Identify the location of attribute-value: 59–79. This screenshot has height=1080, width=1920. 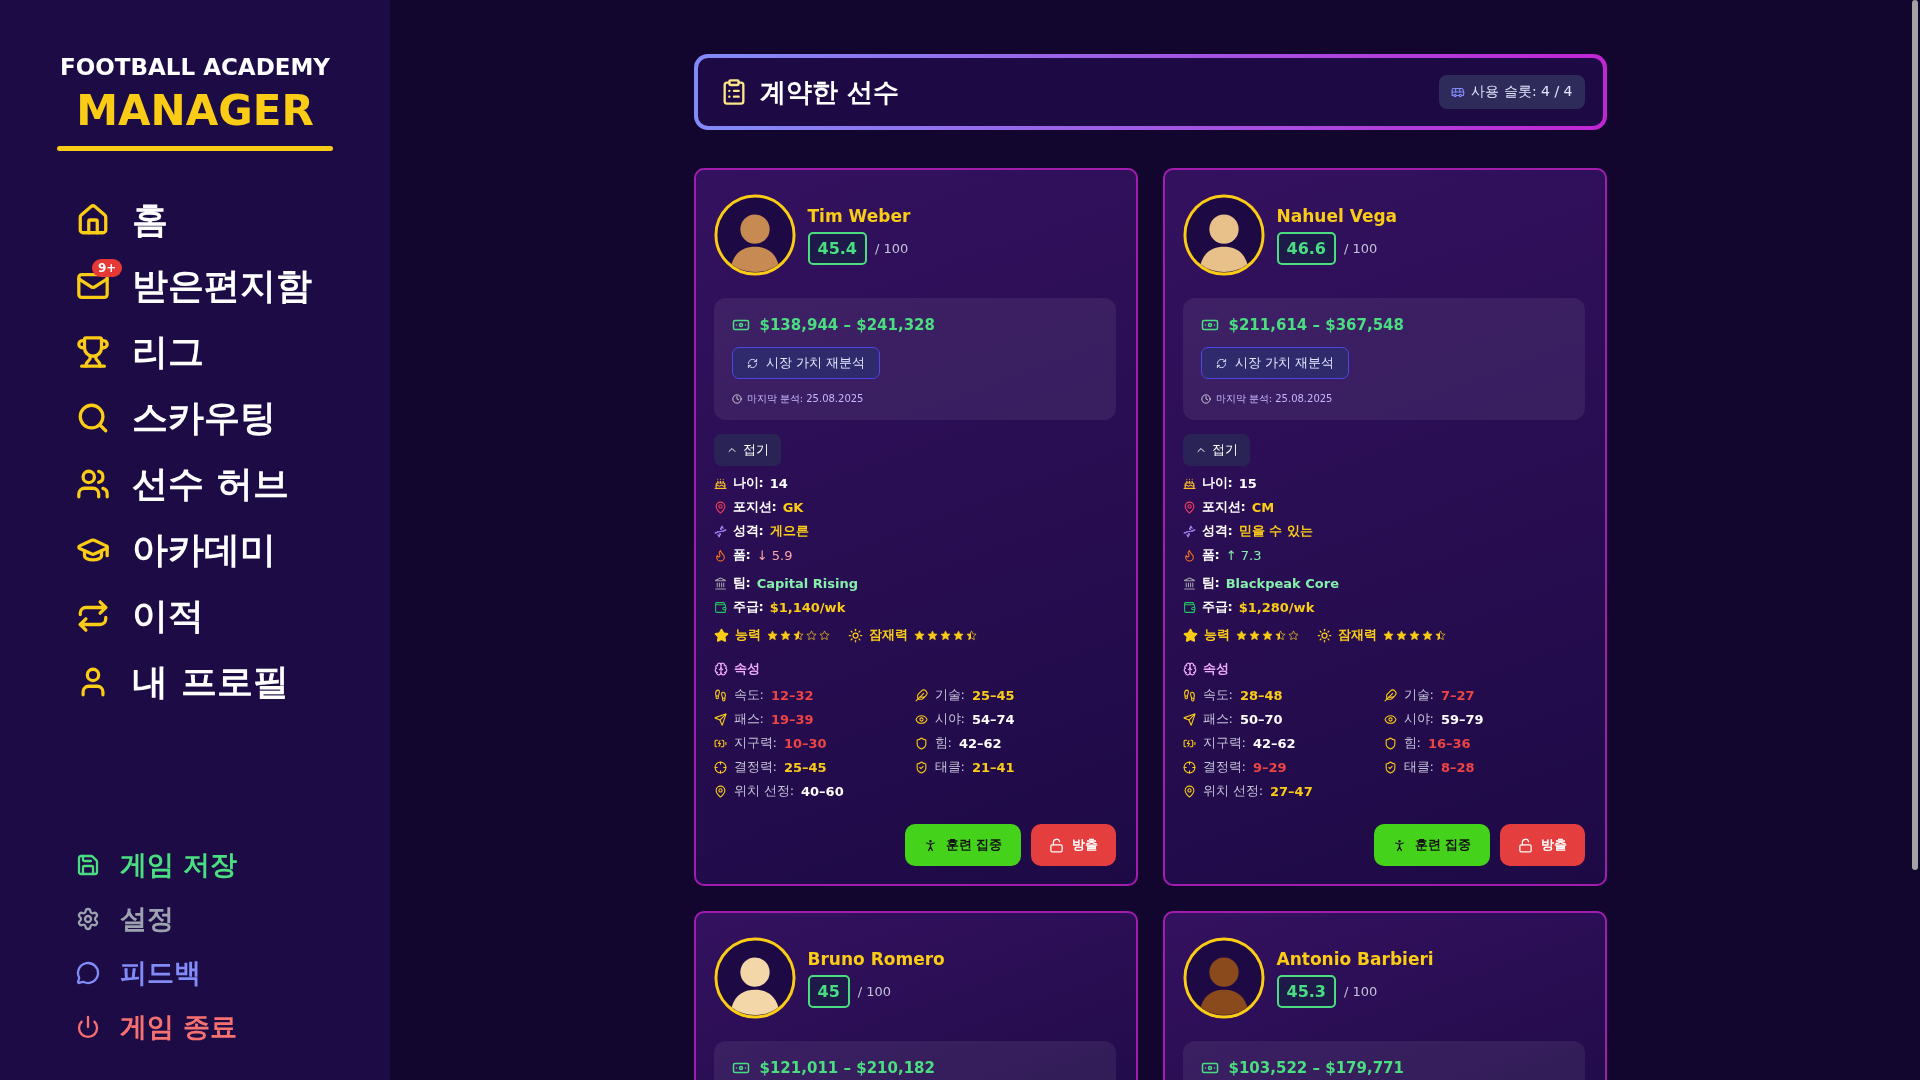
(1462, 719).